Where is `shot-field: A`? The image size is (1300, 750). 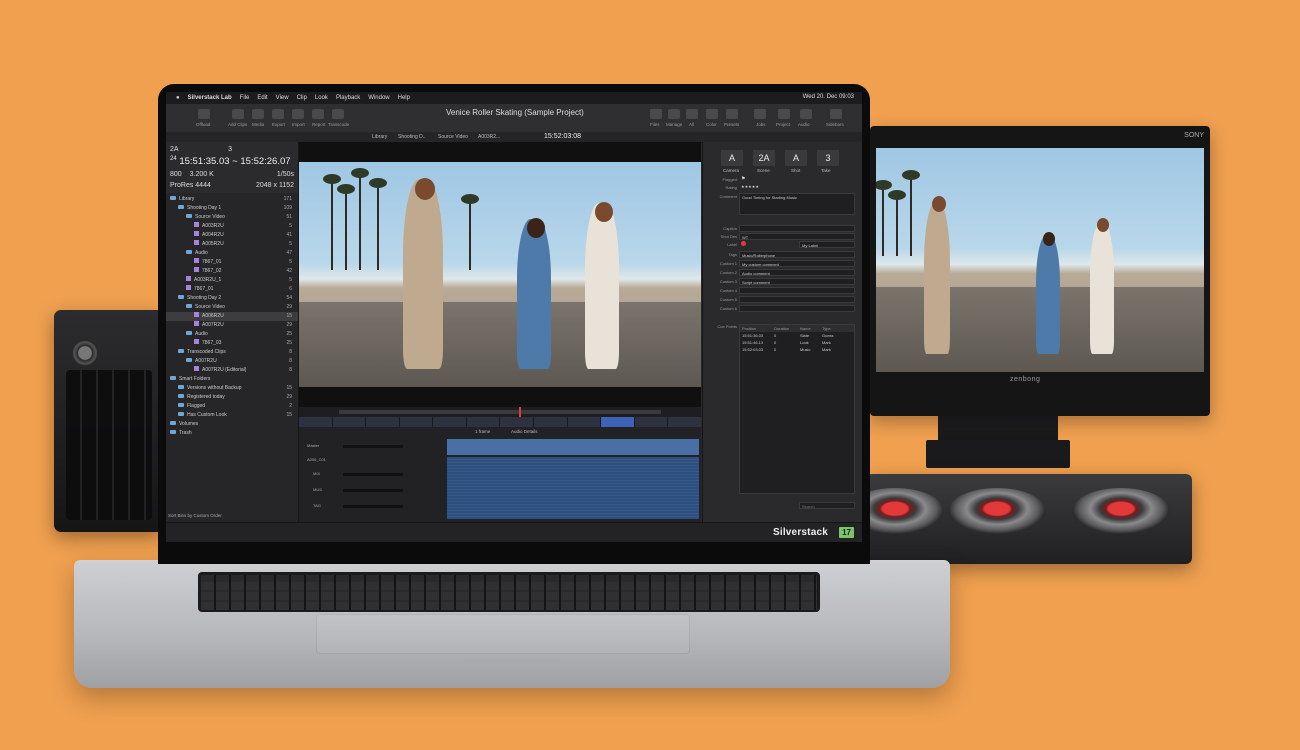 shot-field: A is located at coordinates (796, 158).